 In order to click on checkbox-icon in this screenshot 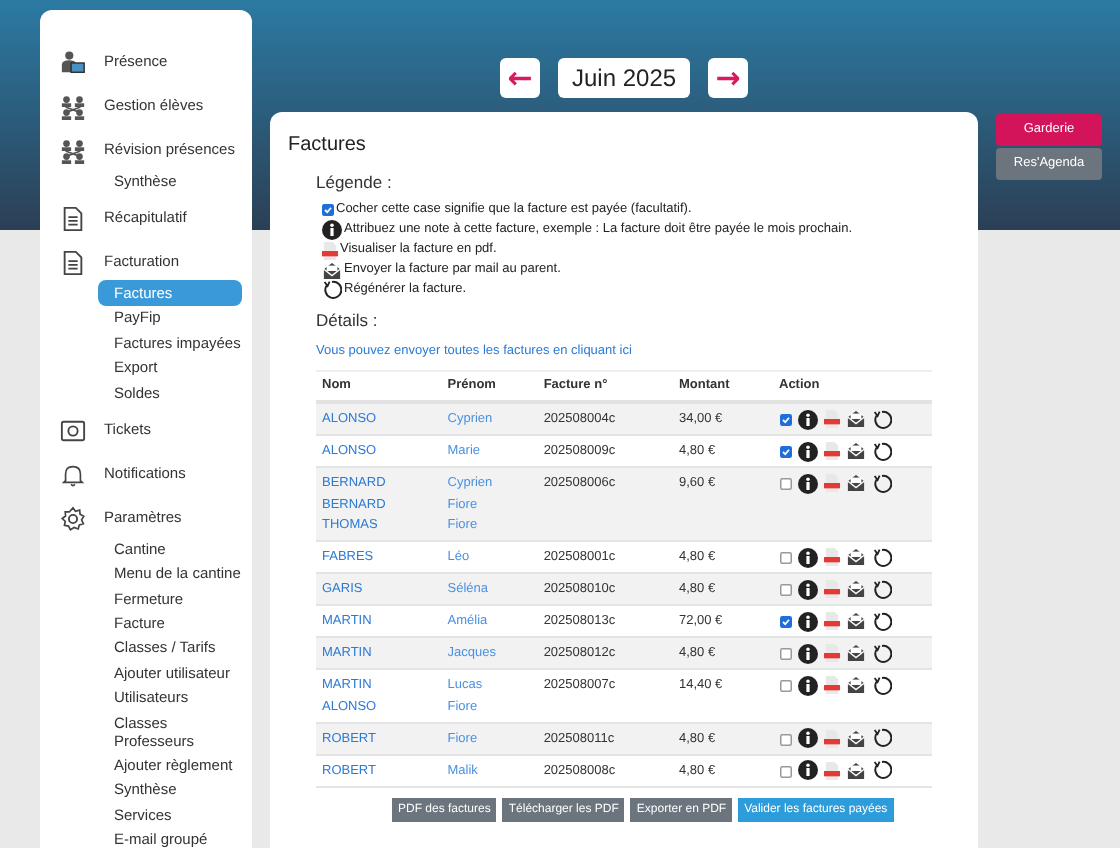, I will do `click(328, 210)`.